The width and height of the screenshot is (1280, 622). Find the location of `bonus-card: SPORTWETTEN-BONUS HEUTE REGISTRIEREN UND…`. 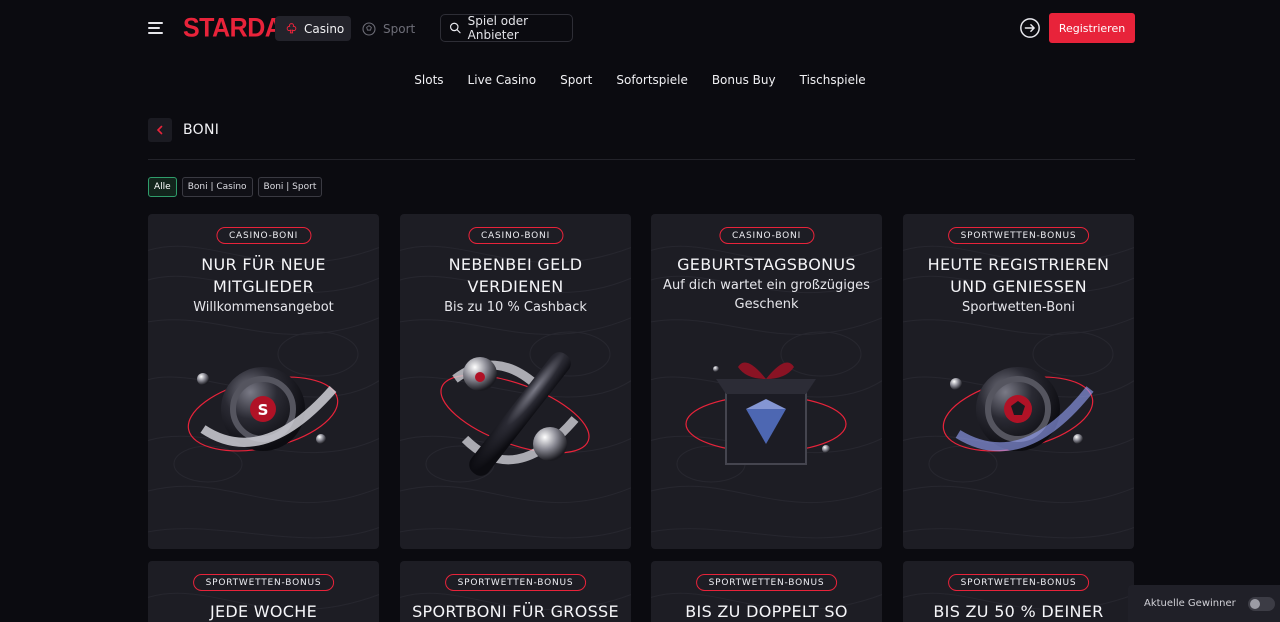

bonus-card: SPORTWETTEN-BONUS HEUTE REGISTRIEREN UND… is located at coordinates (1018, 381).